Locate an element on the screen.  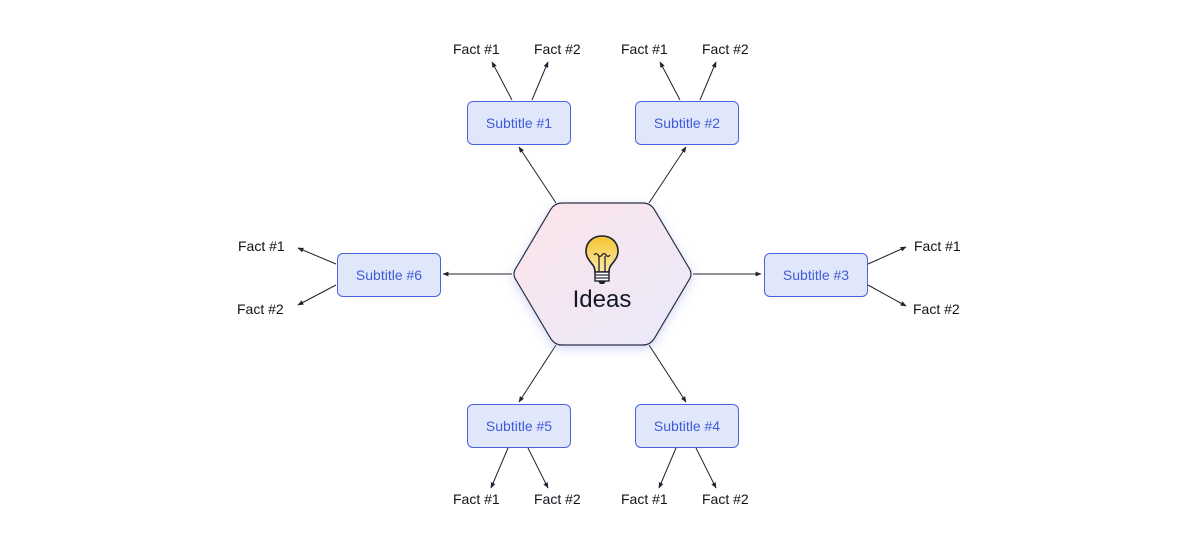
fact-s4-1: Fact #1 is located at coordinates (644, 499).